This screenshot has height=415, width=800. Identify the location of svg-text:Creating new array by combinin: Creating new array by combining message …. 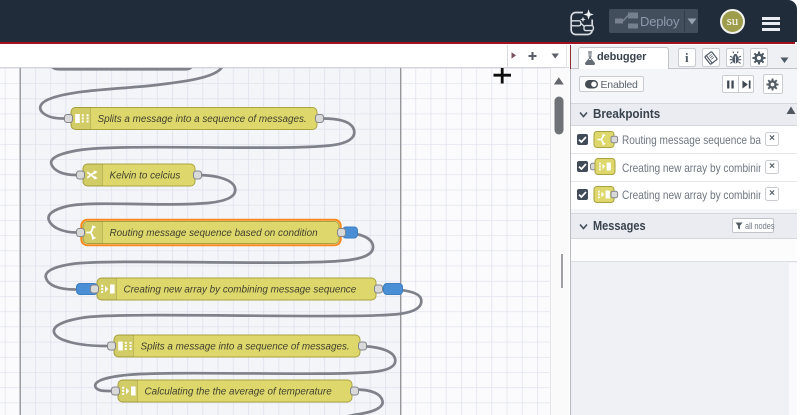
(240, 290).